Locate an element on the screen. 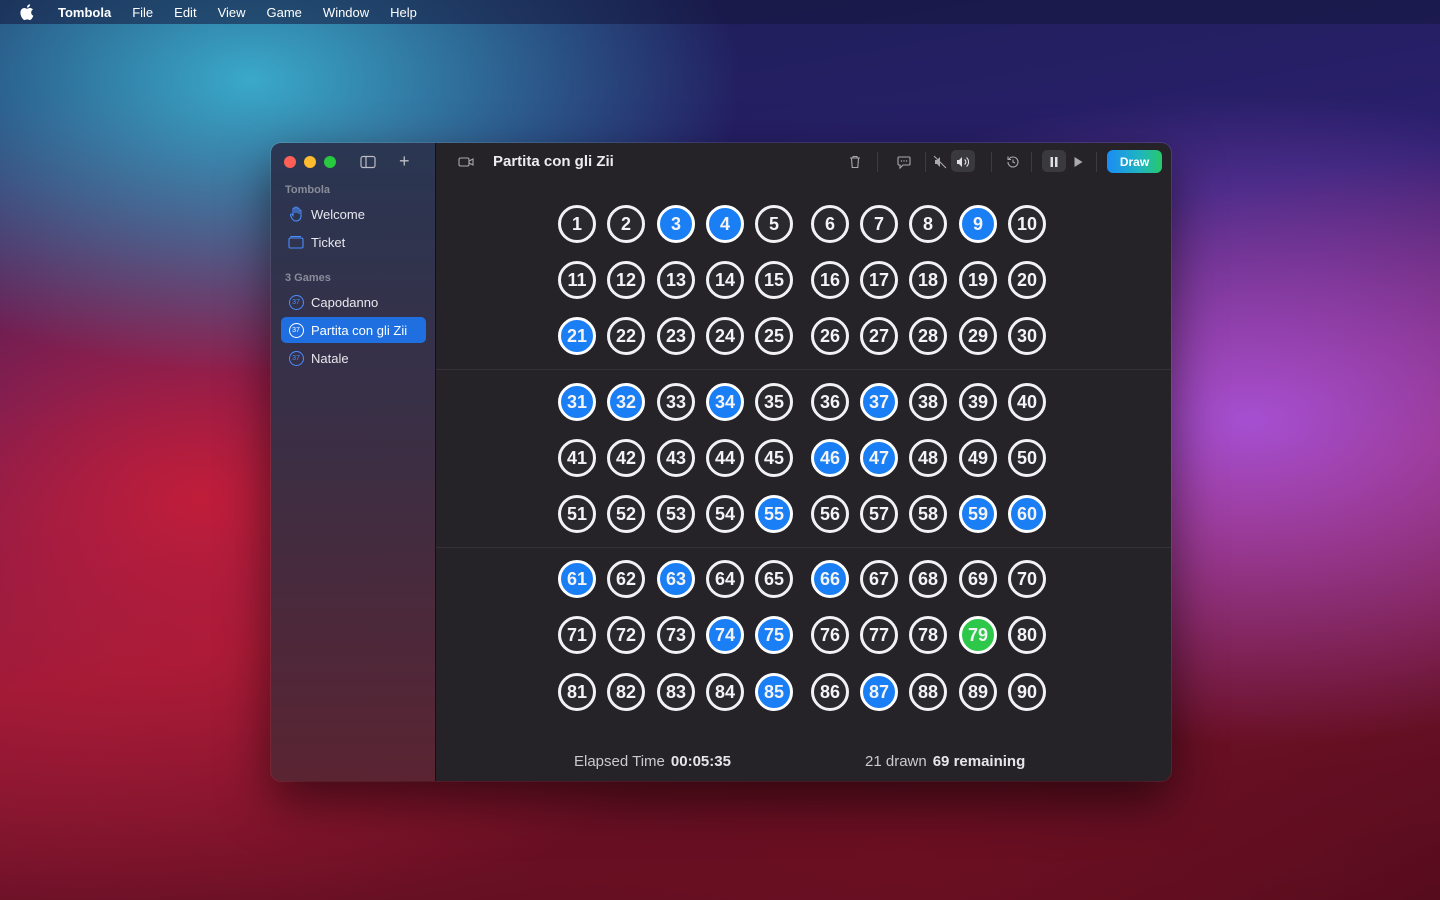  number-ball-87: 87 is located at coordinates (879, 692).